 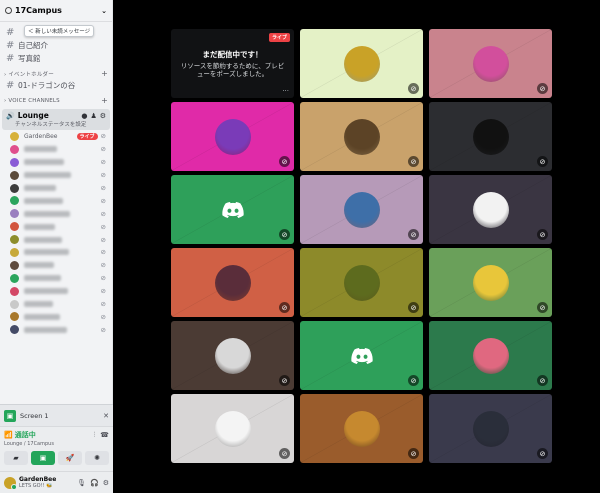 I want to click on live-badge: ライブ, so click(x=279, y=37).